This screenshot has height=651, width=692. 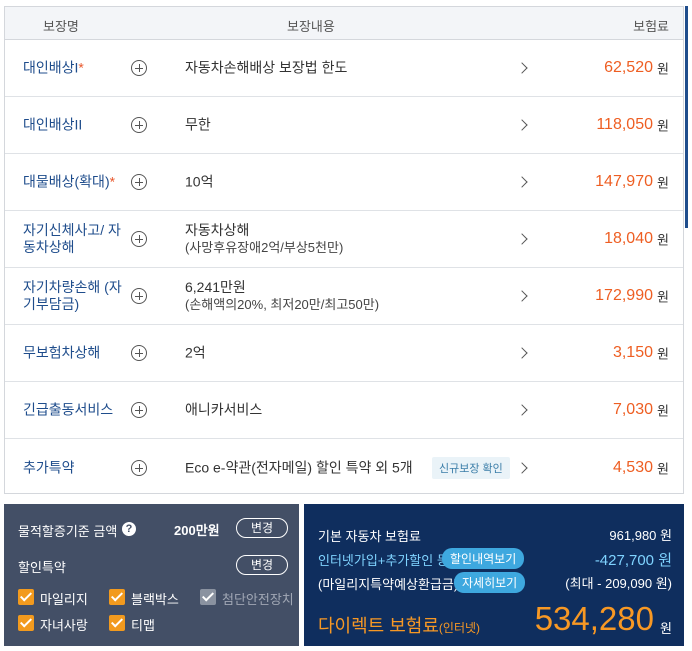 I want to click on property-threshold-label: 물적할증기준 금액, so click(x=68, y=531).